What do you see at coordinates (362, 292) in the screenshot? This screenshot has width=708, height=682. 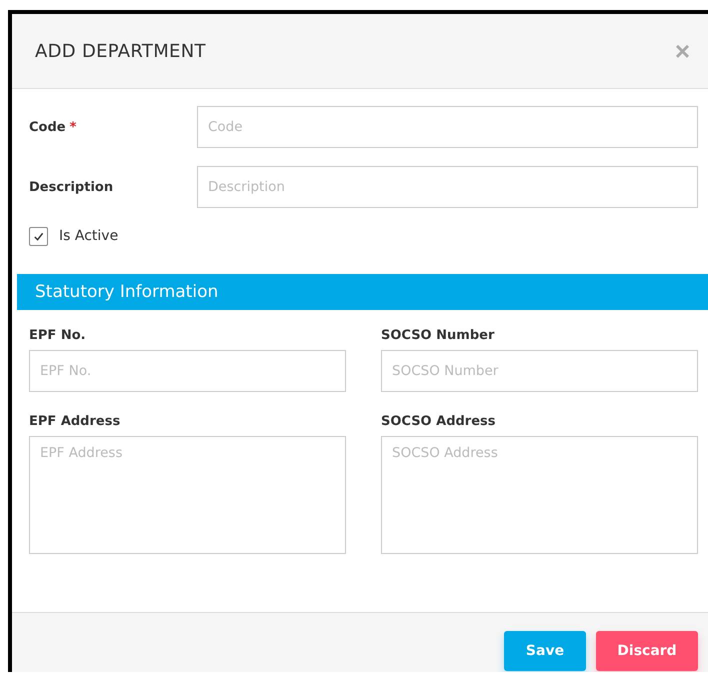 I see `section-header: Statutory Information` at bounding box center [362, 292].